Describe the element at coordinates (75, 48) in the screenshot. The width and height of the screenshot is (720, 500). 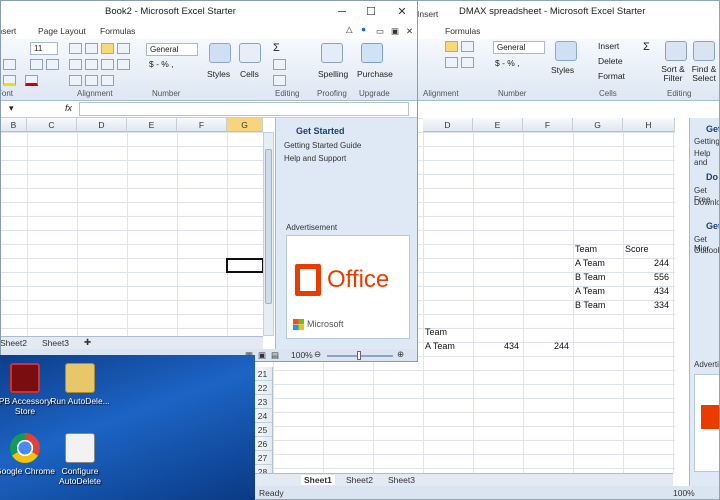
I see `align-top-icon` at that location.